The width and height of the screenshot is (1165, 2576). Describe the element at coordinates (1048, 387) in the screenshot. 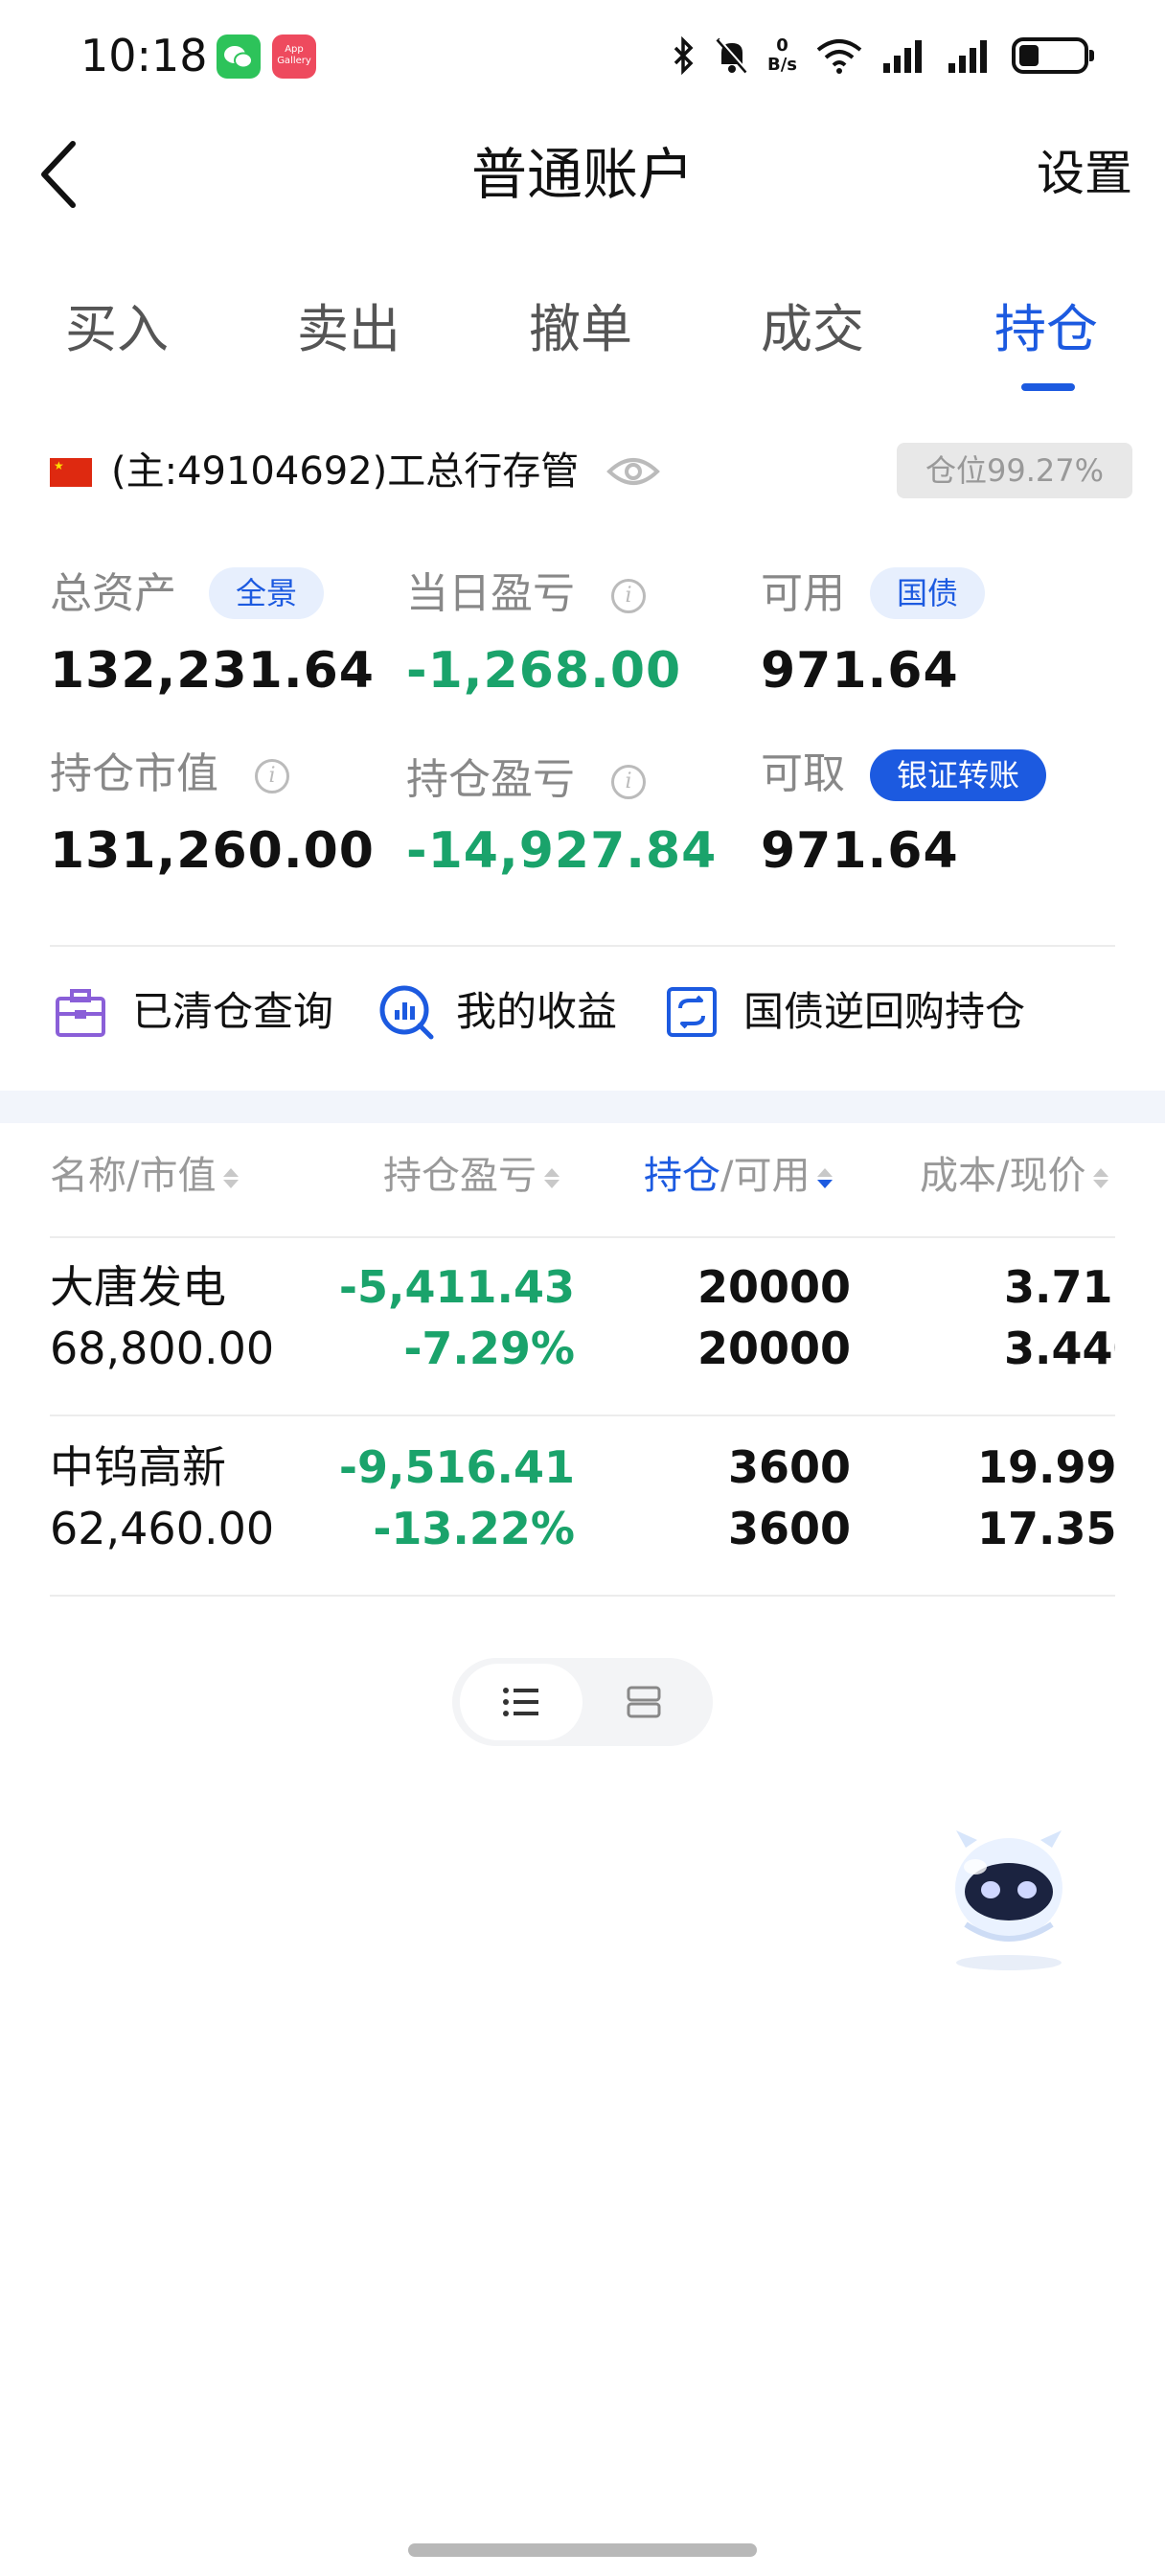

I see `active-tab-indicator` at that location.